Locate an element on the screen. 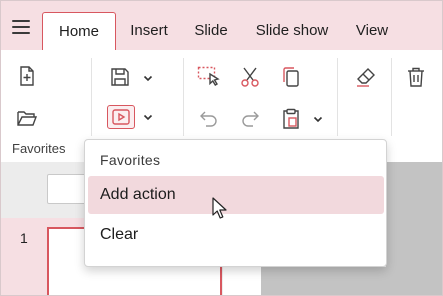  select-icon is located at coordinates (209, 77).